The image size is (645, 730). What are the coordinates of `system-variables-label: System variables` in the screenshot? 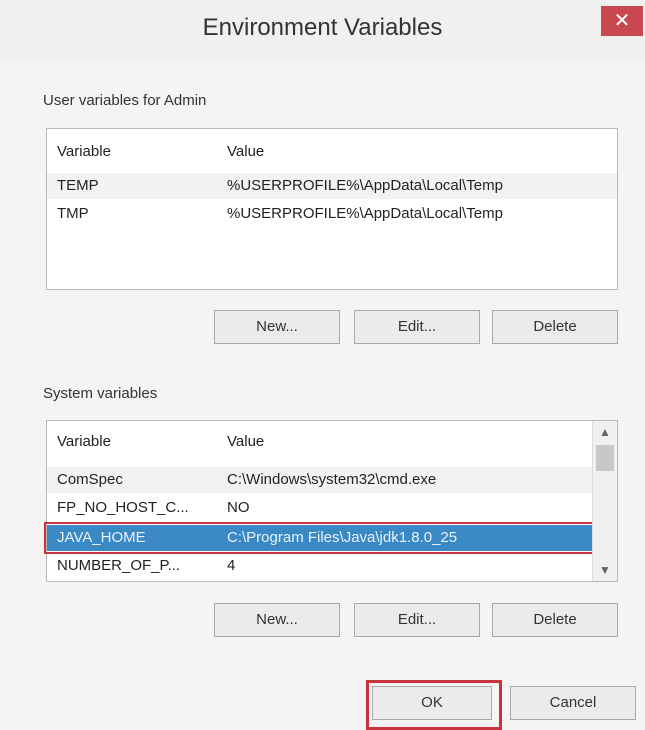 It's located at (100, 393).